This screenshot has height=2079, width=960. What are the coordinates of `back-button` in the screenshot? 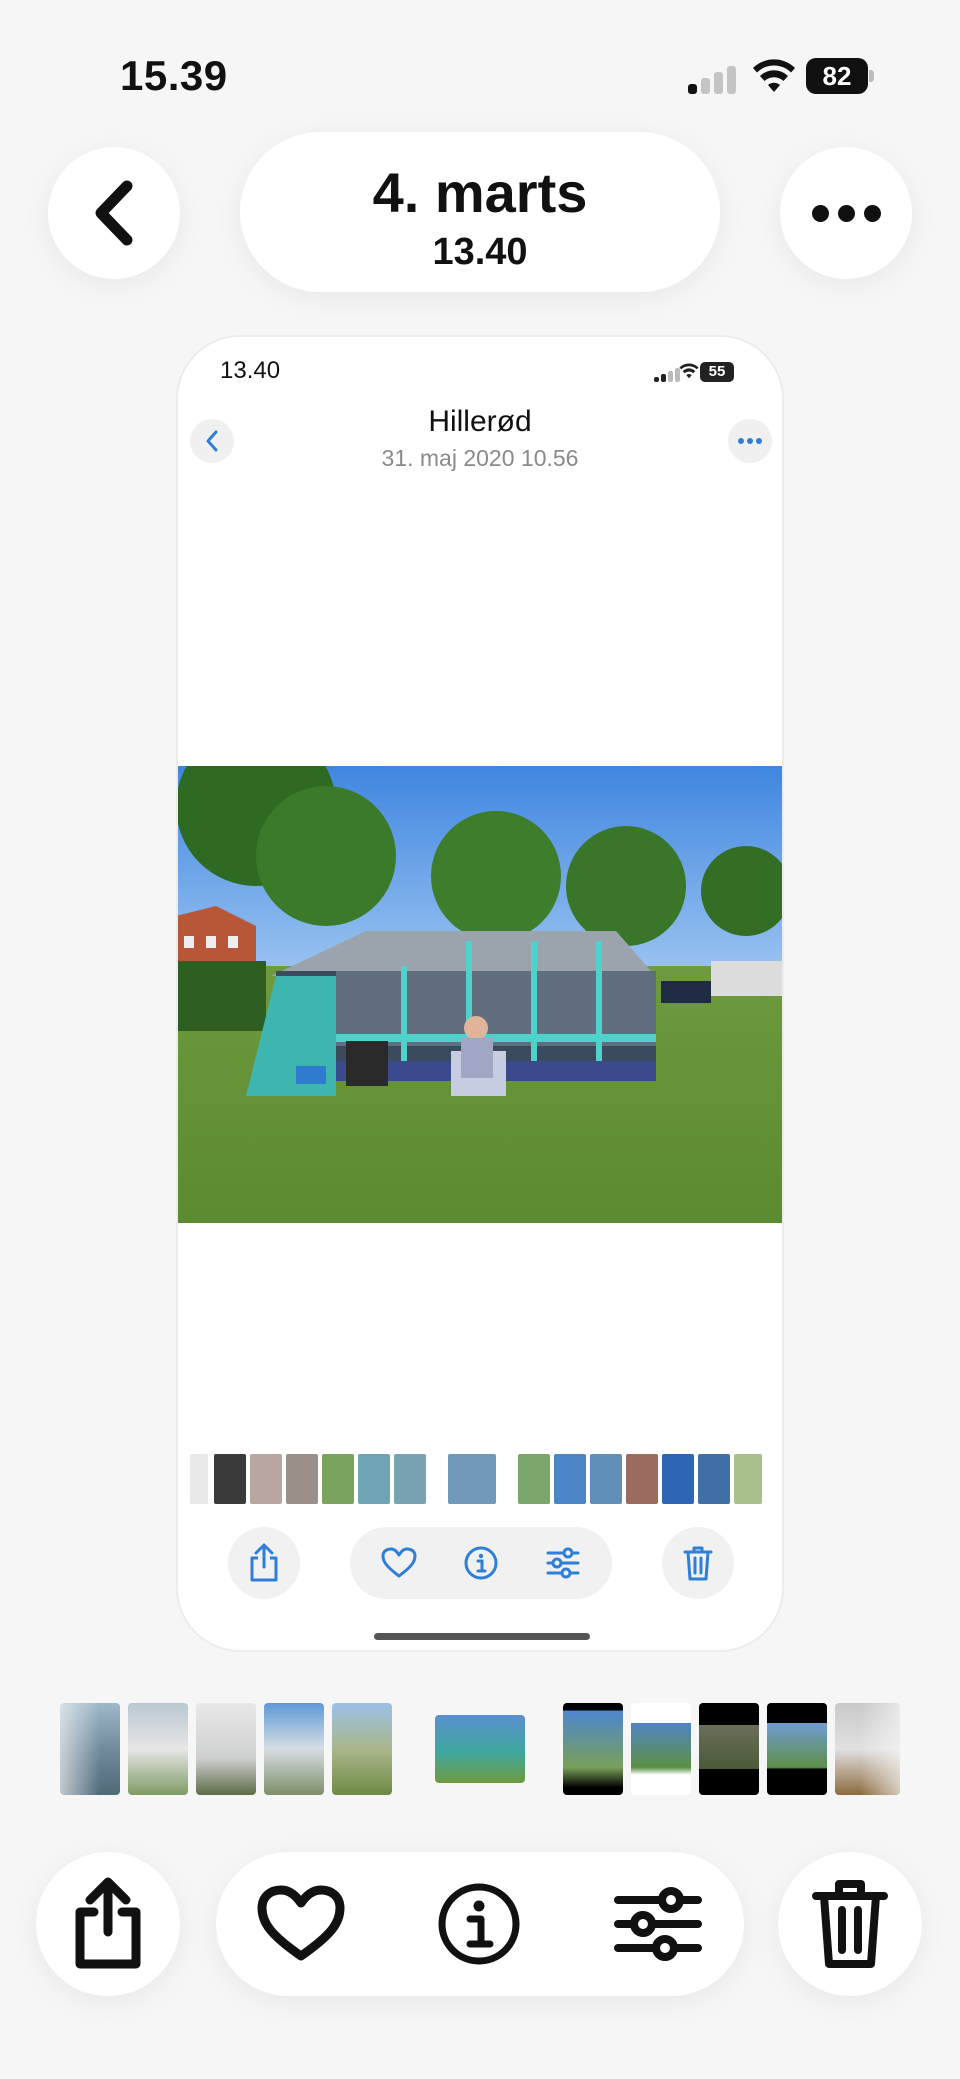 It's located at (114, 213).